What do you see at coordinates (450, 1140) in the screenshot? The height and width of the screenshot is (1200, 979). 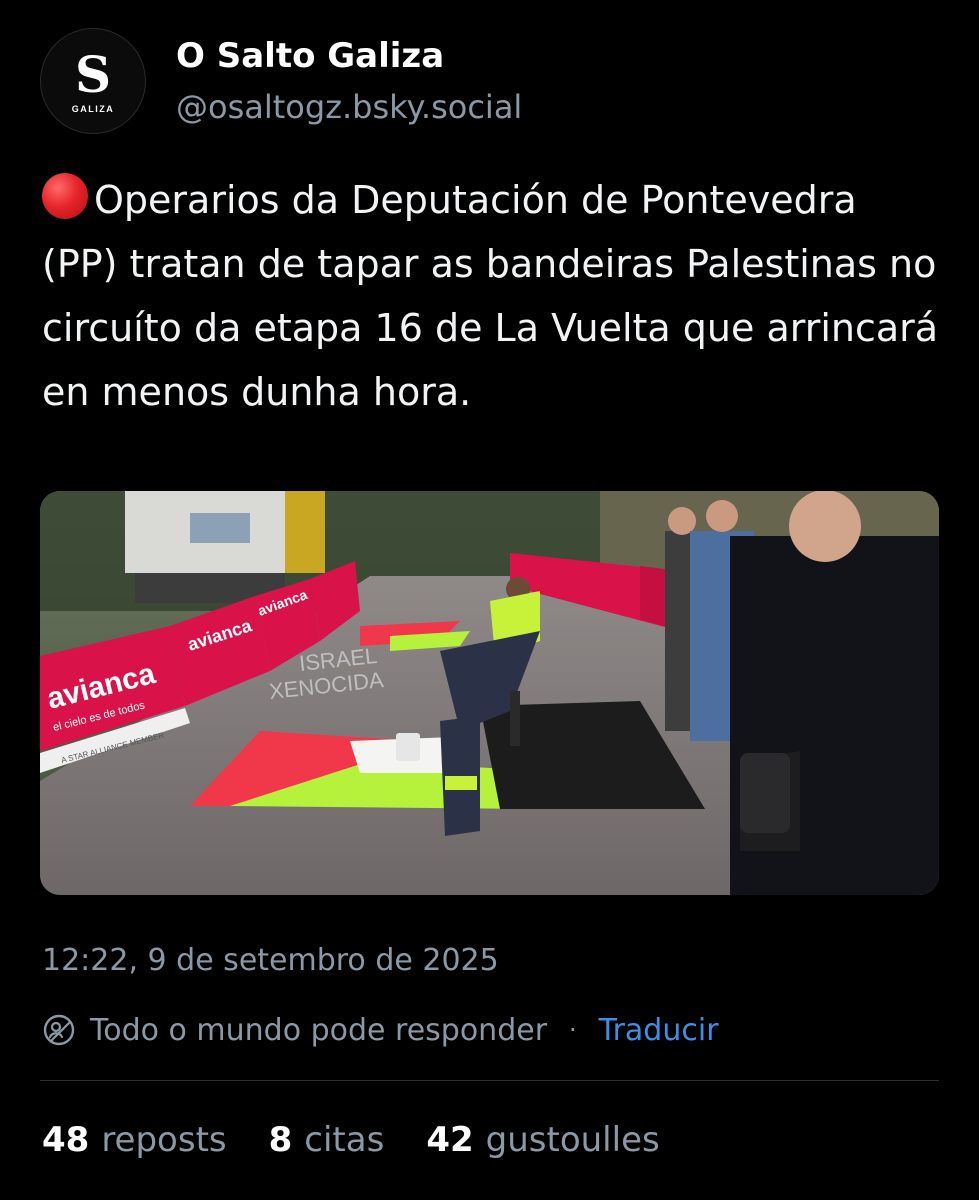 I see `likes-count: 42` at bounding box center [450, 1140].